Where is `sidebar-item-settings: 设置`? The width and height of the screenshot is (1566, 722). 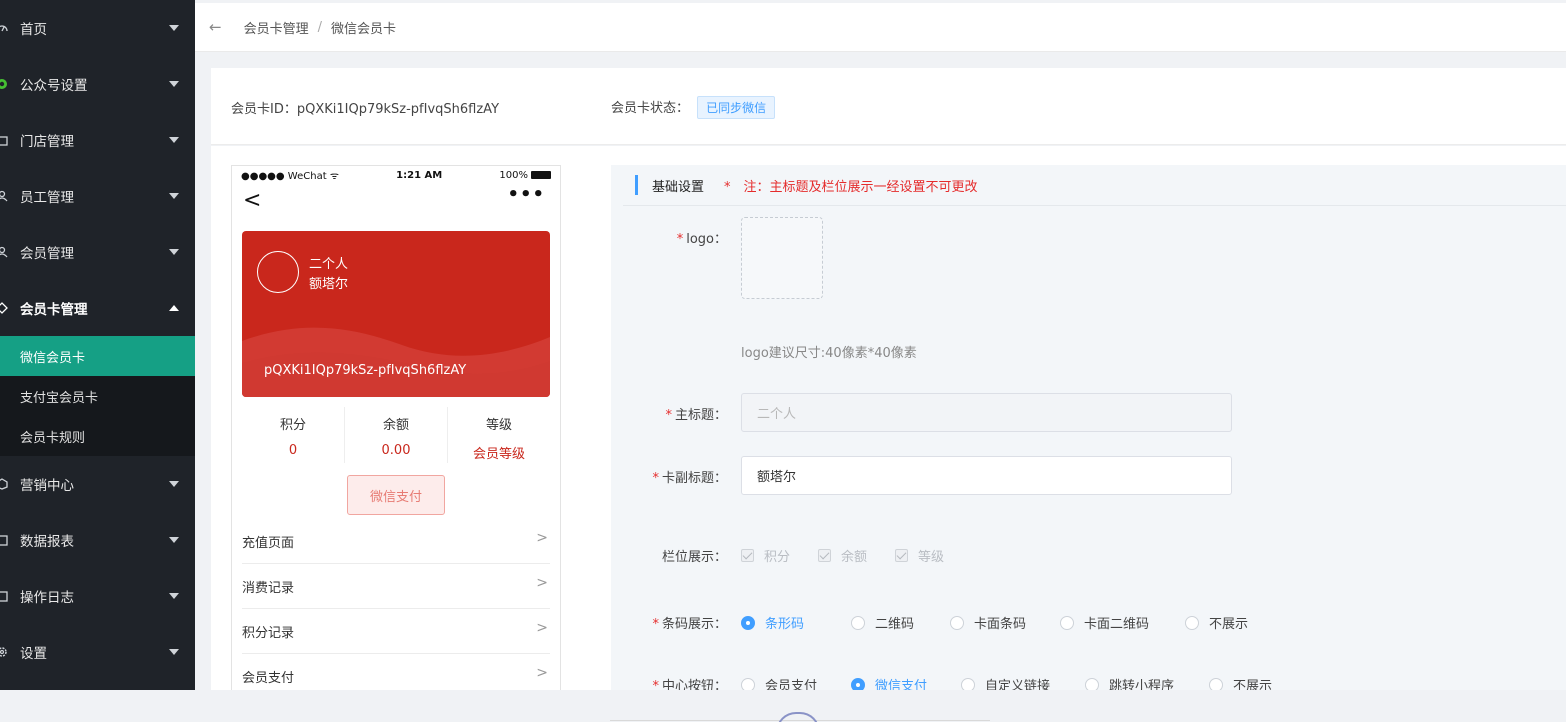 sidebar-item-settings: 设置 is located at coordinates (97, 652).